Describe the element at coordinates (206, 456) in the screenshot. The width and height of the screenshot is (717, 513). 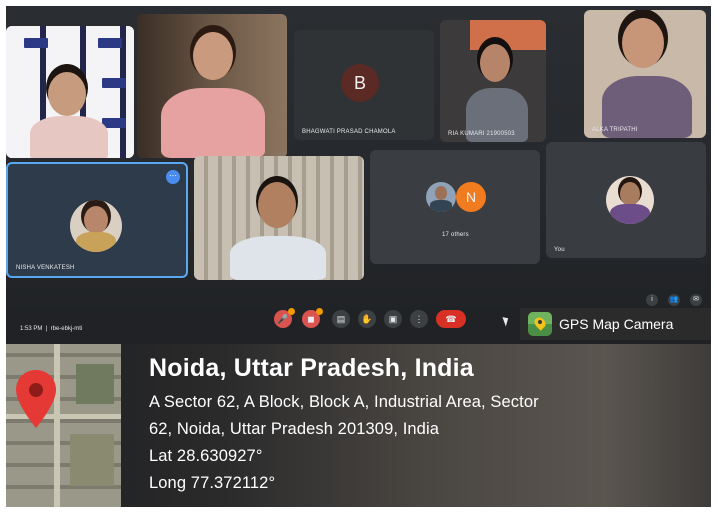
I see `latitude-label: Lat 28.630927°` at that location.